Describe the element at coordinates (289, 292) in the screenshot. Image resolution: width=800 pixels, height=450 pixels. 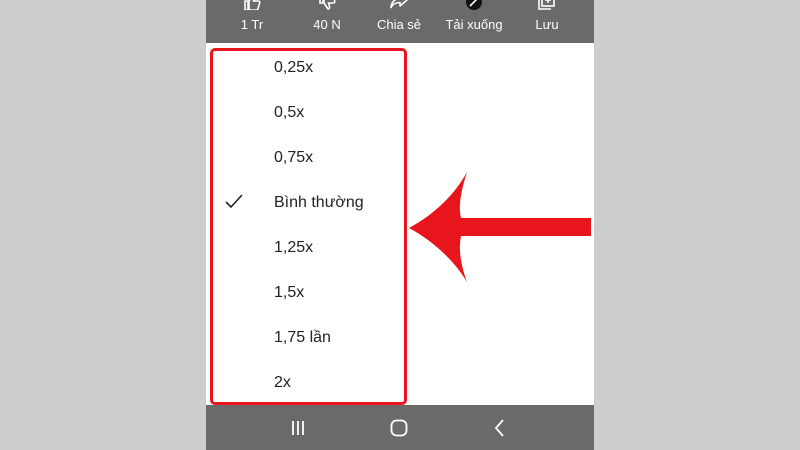
I see `speed-option-label: 1,5x` at that location.